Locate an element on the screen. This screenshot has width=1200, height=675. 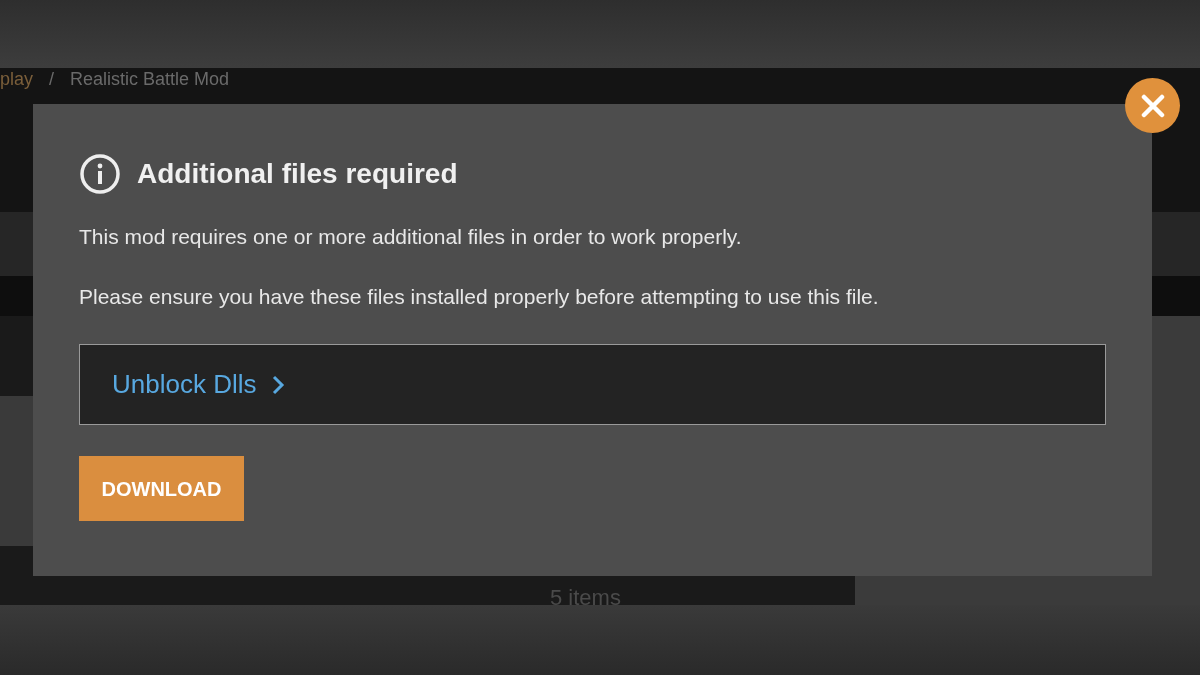
dialog-title: Additional files required is located at coordinates (297, 174).